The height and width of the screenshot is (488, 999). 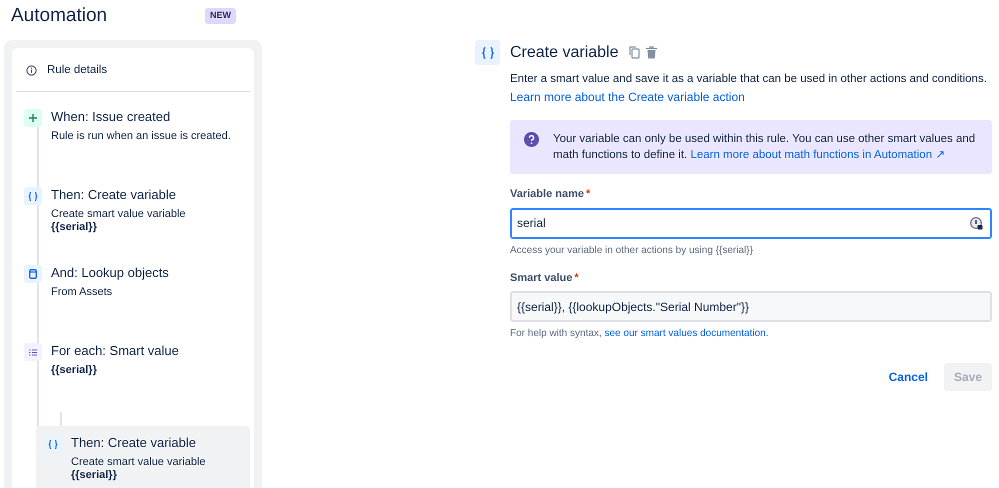 What do you see at coordinates (632, 251) in the screenshot?
I see `help-text: Access your variable in other actions by using {{serial}}` at bounding box center [632, 251].